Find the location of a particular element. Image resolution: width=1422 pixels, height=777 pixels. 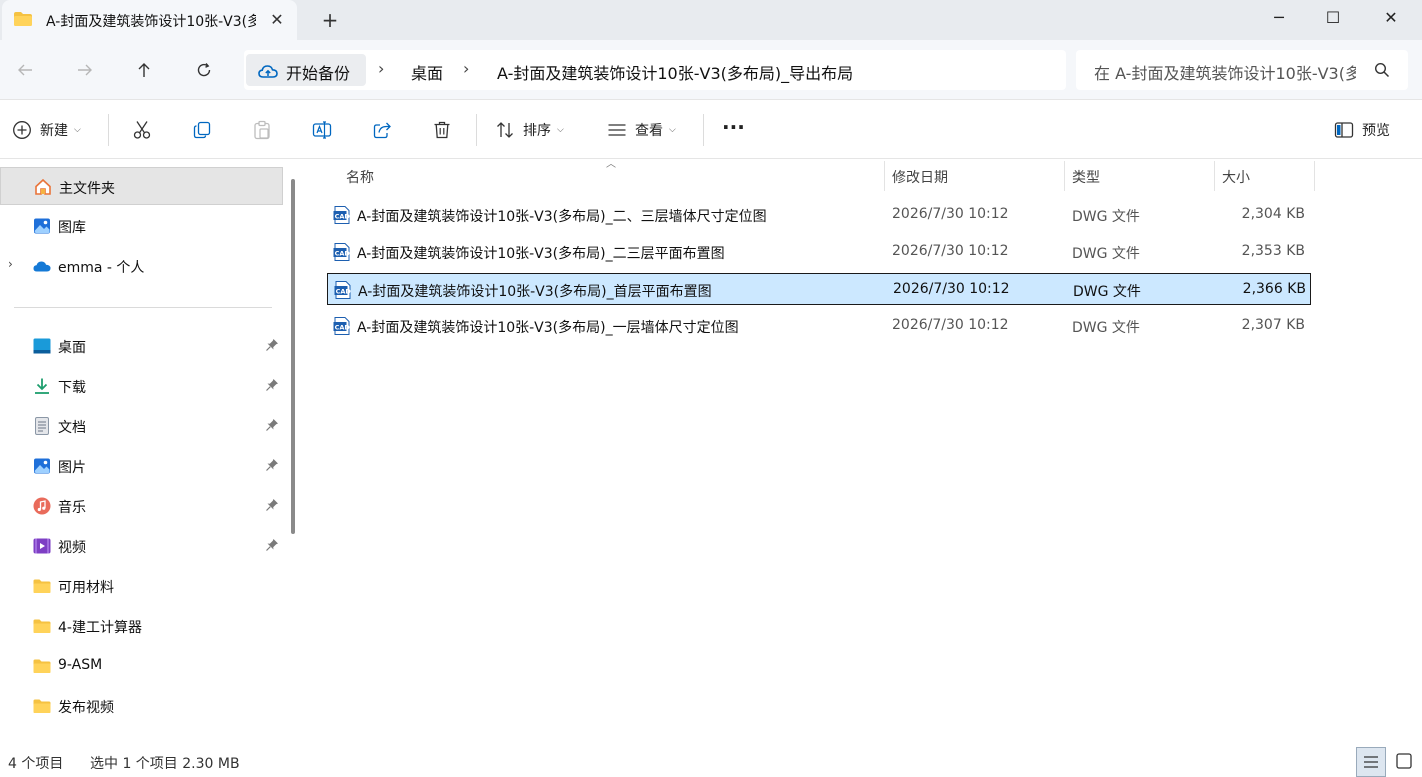

status-bar: 4 个项目 选中 1 个项目 2.30 MB is located at coordinates (711, 762).